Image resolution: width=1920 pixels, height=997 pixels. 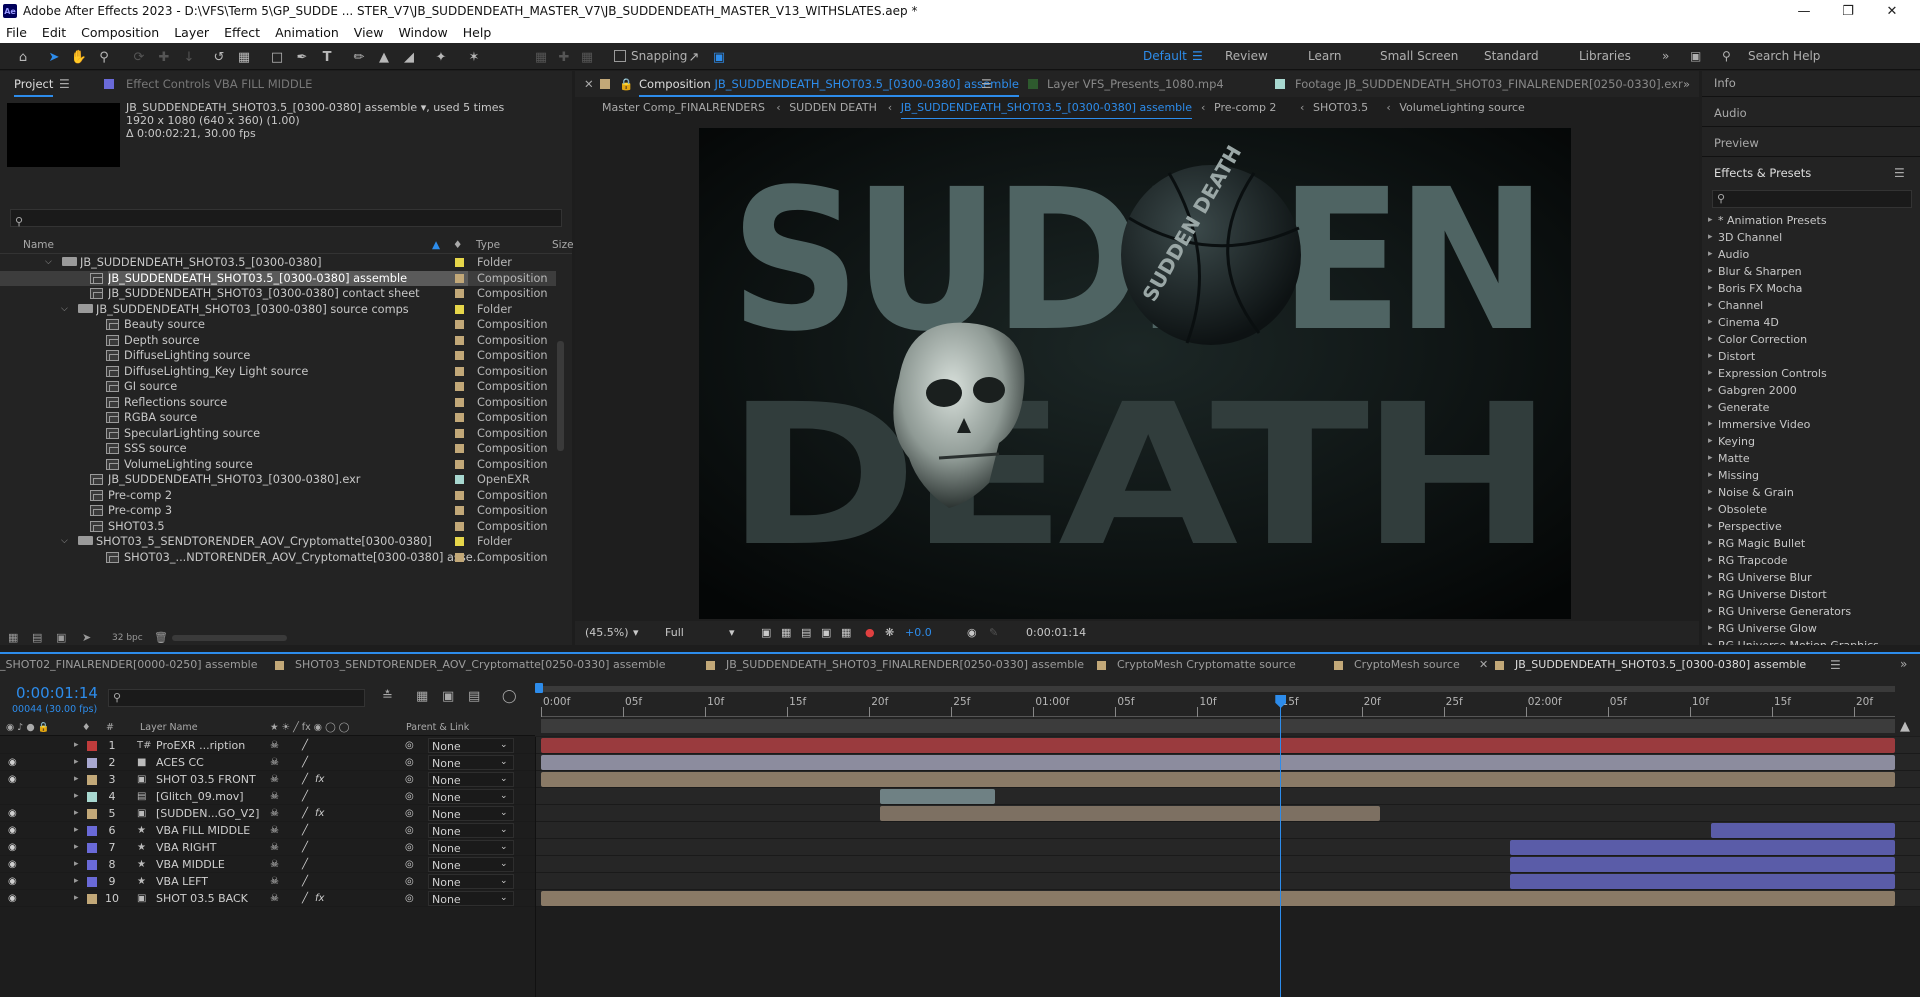 I want to click on layer-name: SHOT 03.5 FRONT, so click(x=206, y=779).